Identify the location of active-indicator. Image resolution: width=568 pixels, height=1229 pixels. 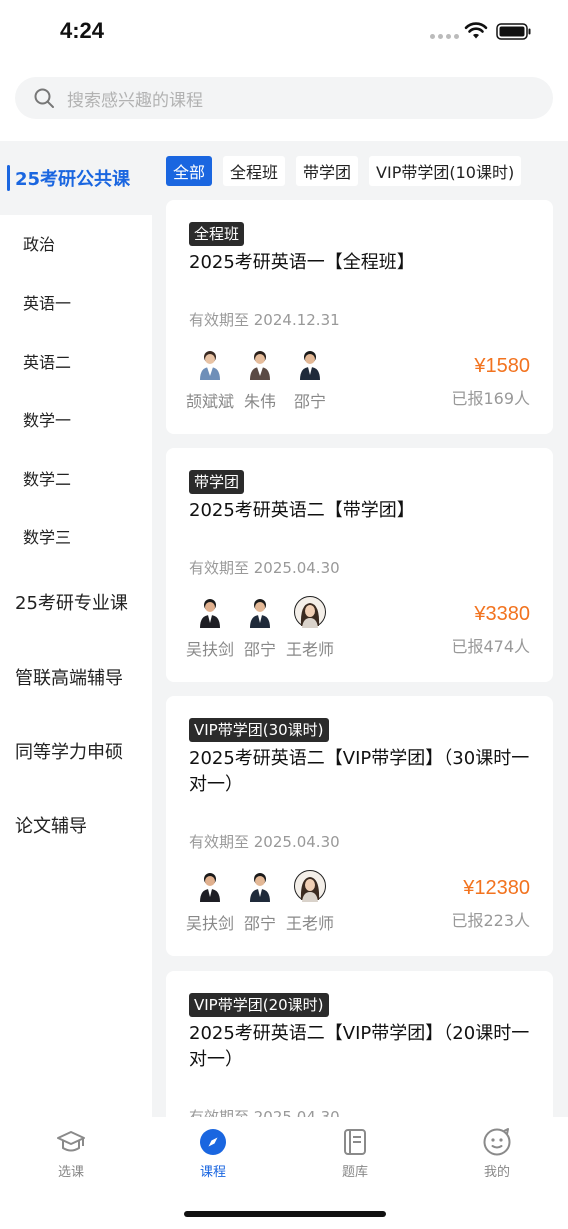
(8, 178).